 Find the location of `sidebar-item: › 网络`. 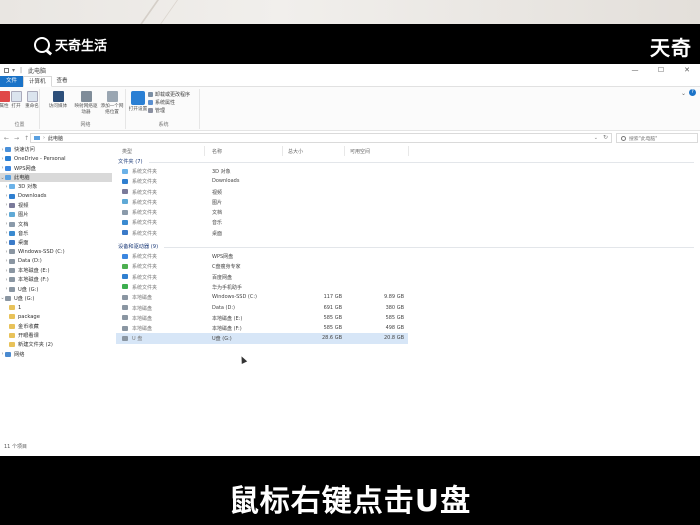

sidebar-item: › 网络 is located at coordinates (56, 354).